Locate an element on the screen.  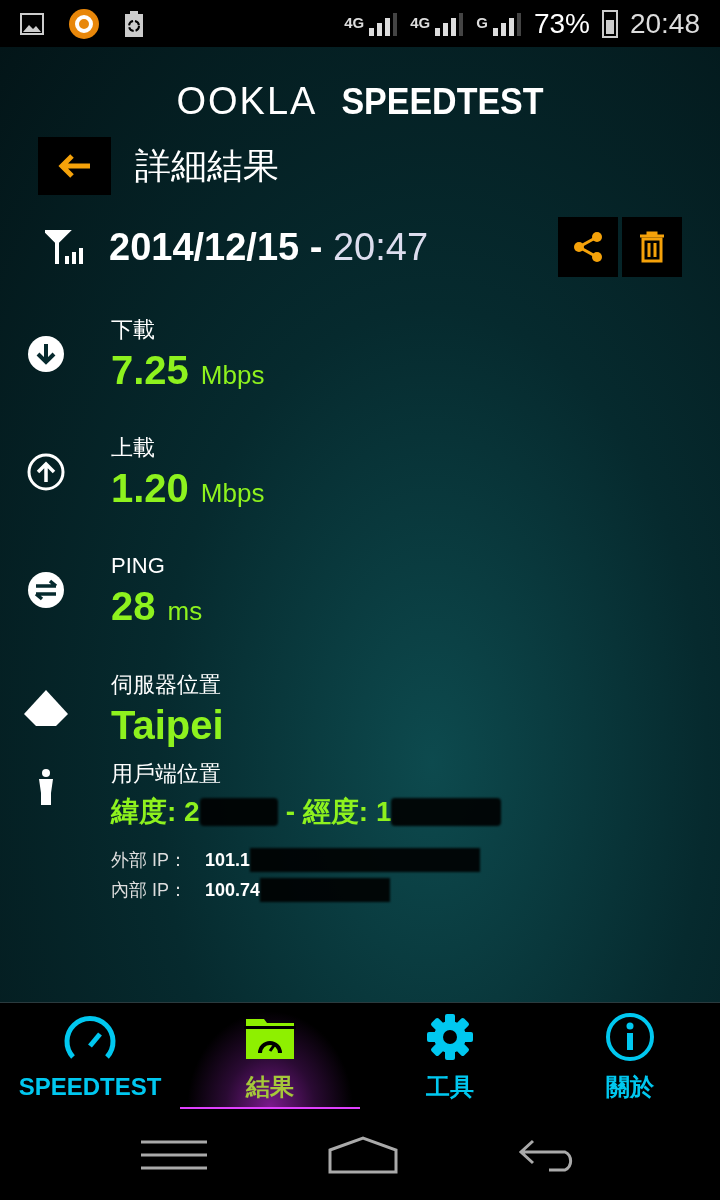
app-icon is located at coordinates (84, 23).